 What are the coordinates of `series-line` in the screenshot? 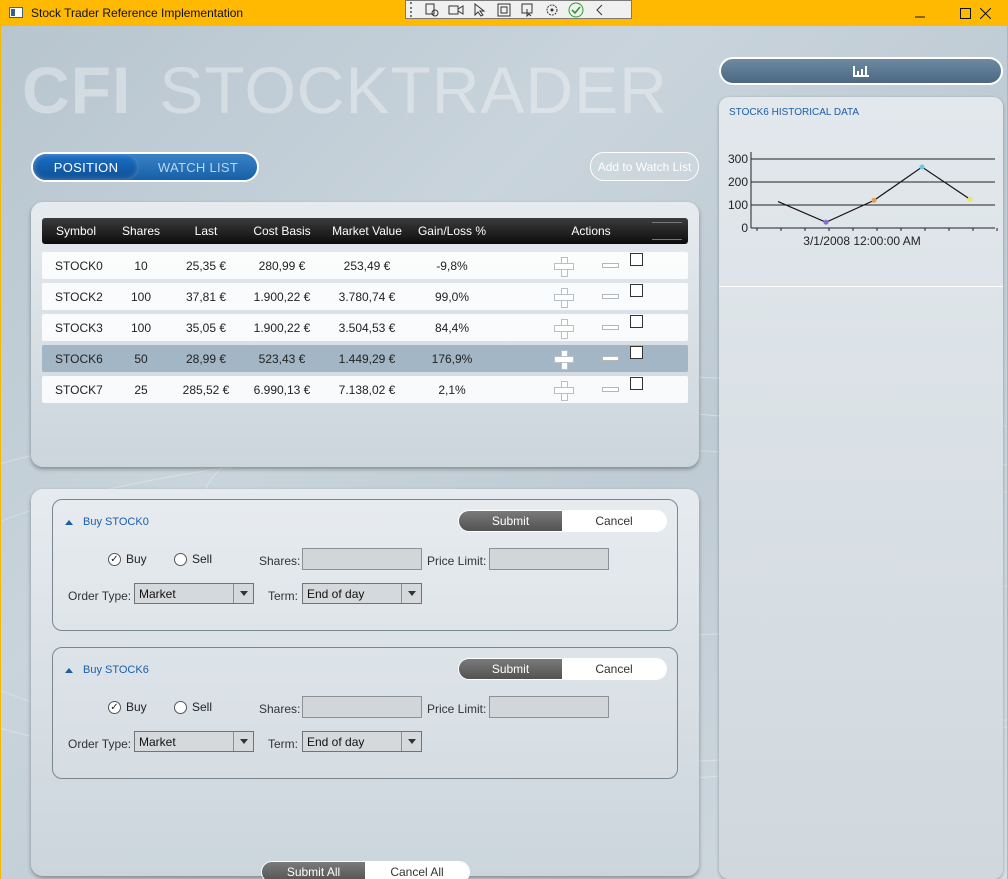 It's located at (874, 194).